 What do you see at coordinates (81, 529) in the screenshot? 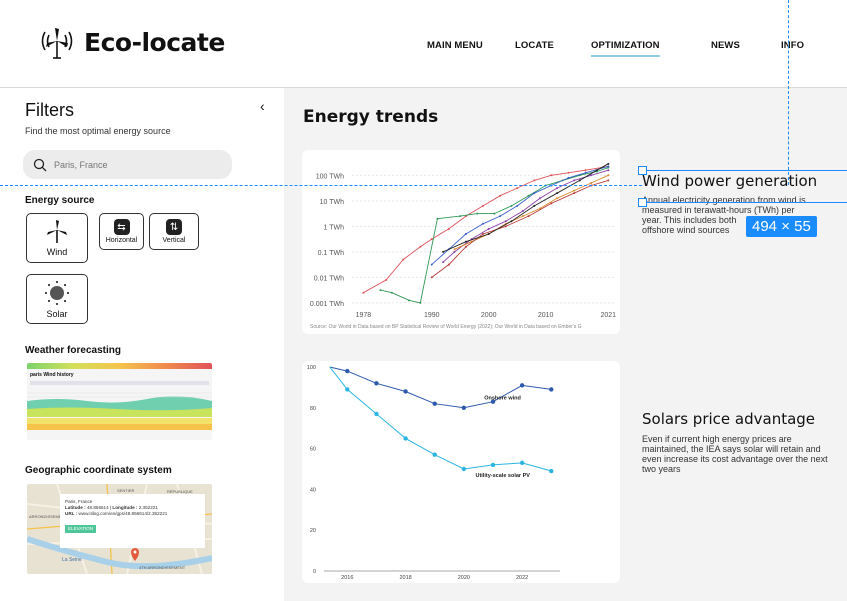
I see `elevation-button: ELEVATION` at bounding box center [81, 529].